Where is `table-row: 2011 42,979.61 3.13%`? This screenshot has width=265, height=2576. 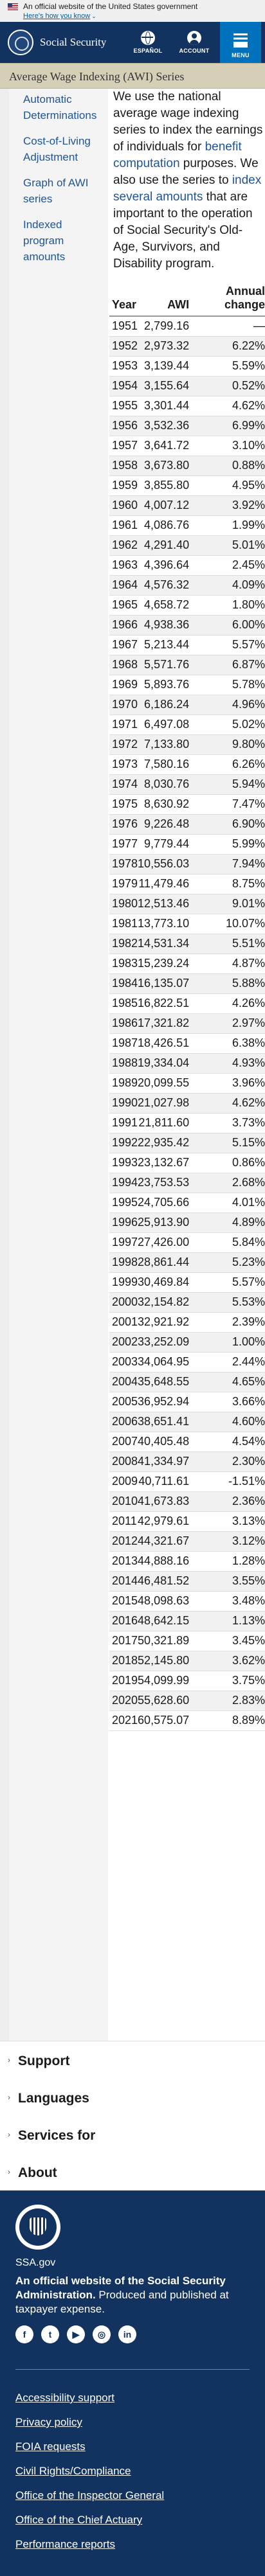
table-row: 2011 42,979.61 3.13% is located at coordinates (187, 1522).